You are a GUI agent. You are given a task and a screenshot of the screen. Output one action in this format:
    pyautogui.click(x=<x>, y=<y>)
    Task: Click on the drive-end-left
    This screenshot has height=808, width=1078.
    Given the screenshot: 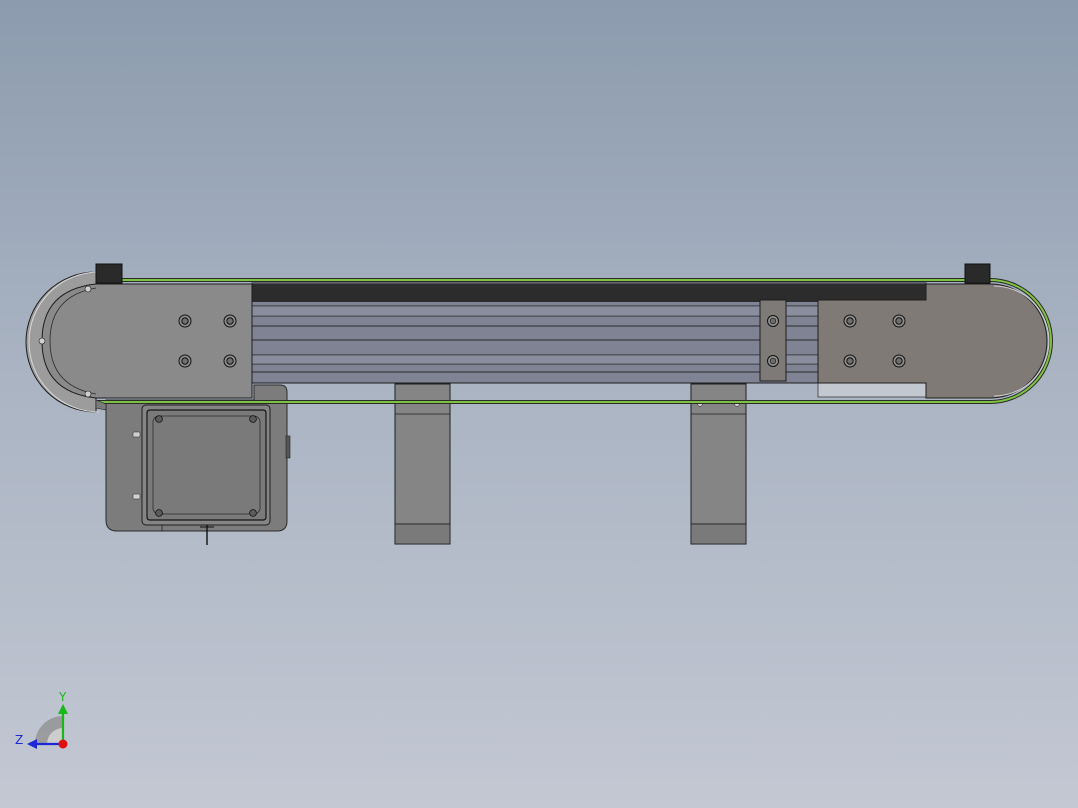 What is the action you would take?
    pyautogui.click(x=139, y=338)
    